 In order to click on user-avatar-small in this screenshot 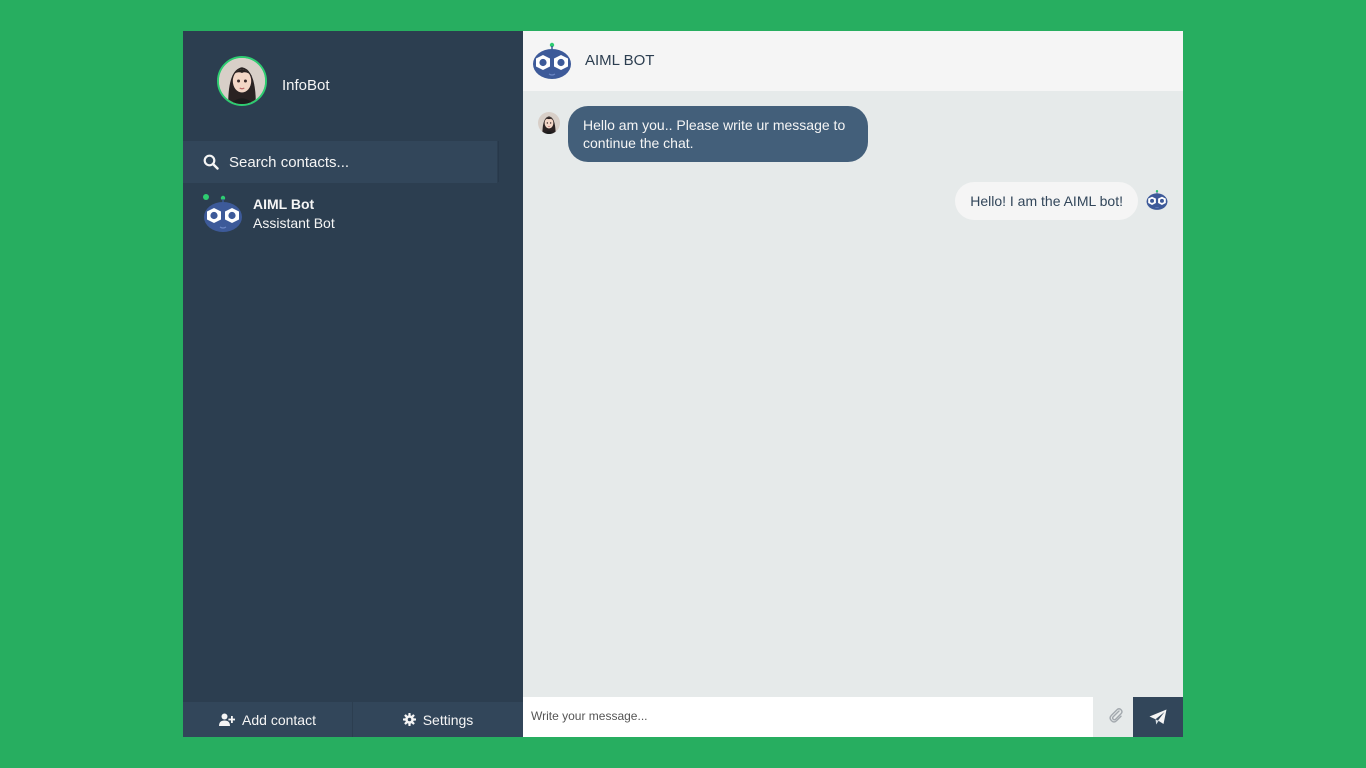, I will do `click(549, 123)`.